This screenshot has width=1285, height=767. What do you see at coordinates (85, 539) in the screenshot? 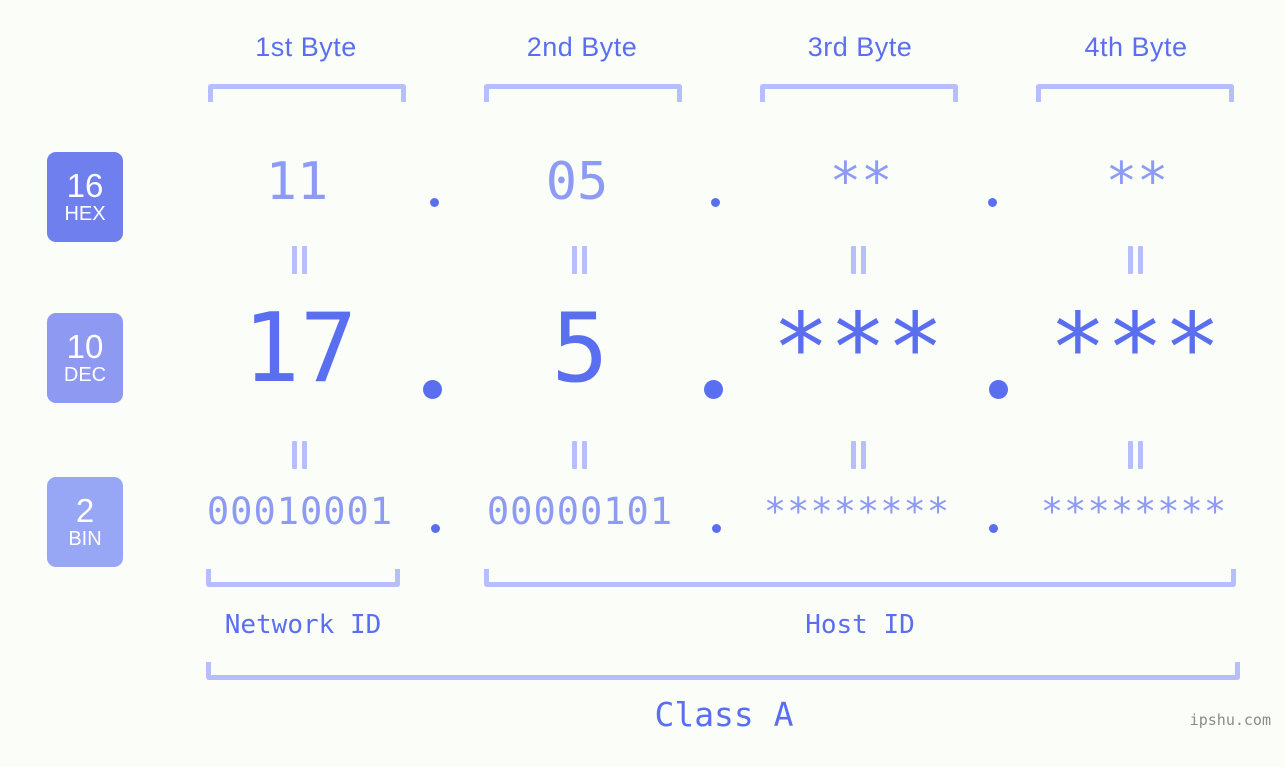
I see `radix-badge-bin-abbr: BIN` at bounding box center [85, 539].